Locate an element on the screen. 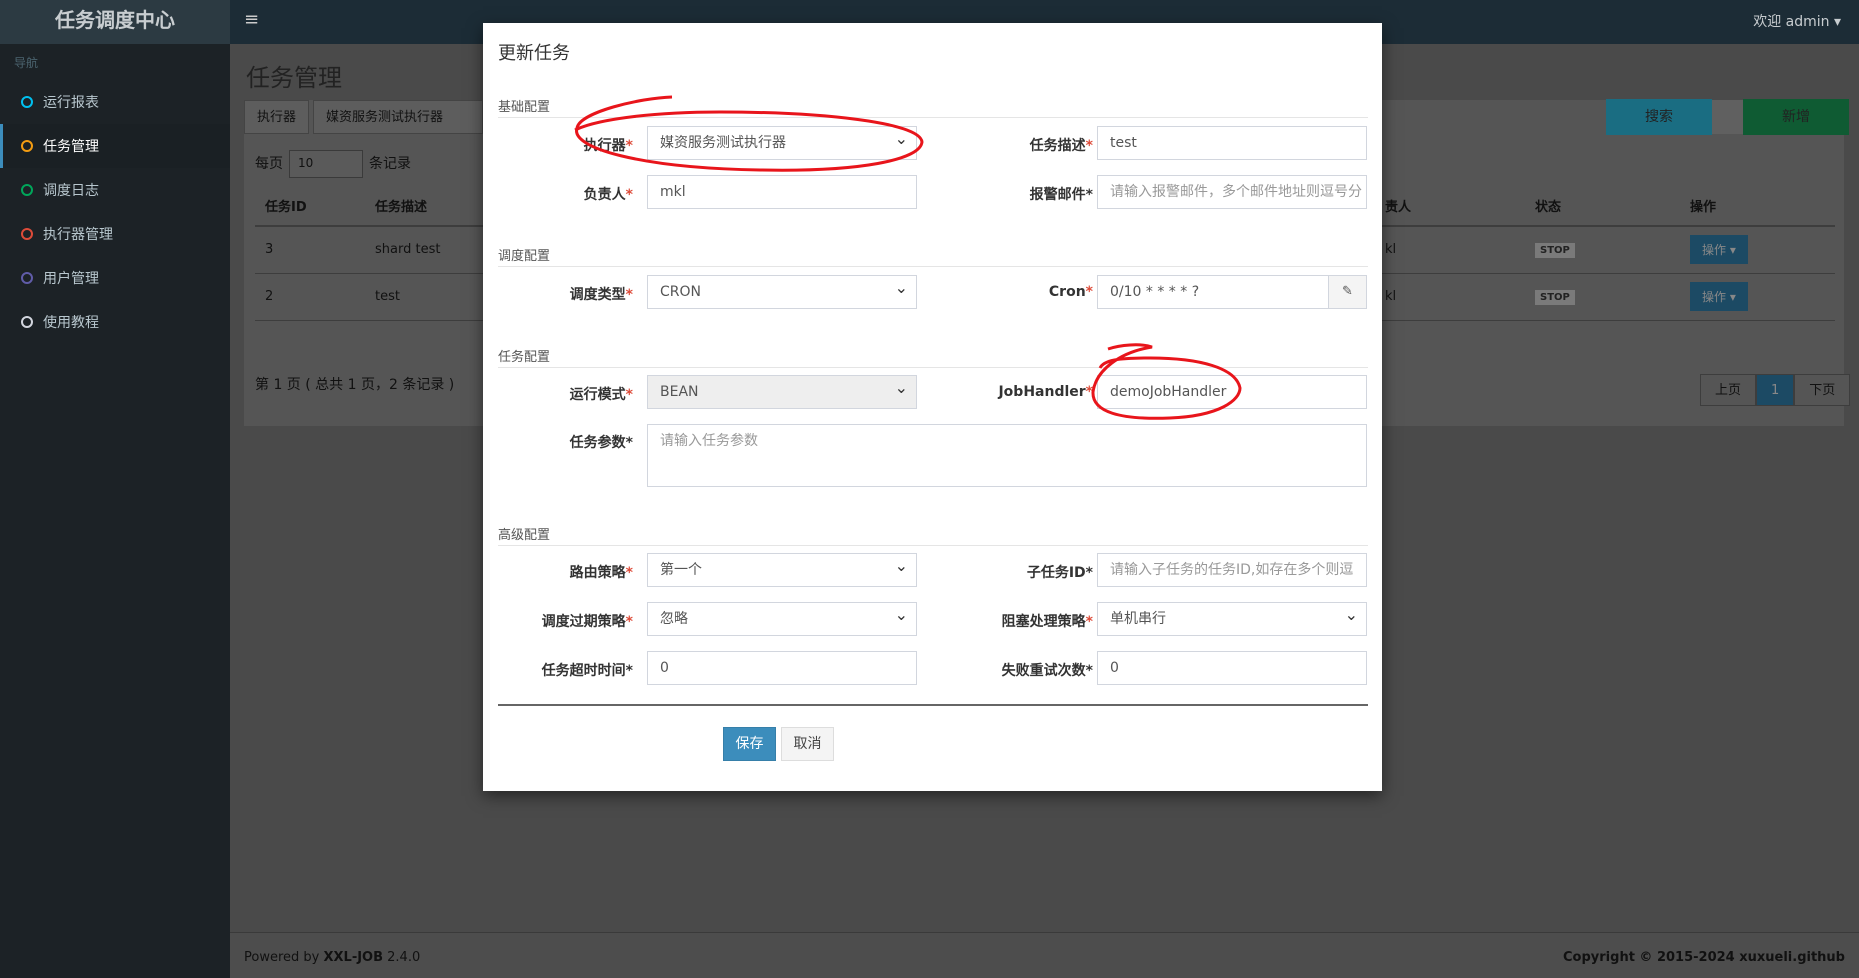 The image size is (1859, 978). per-page-suffix: 条记录 is located at coordinates (390, 164).